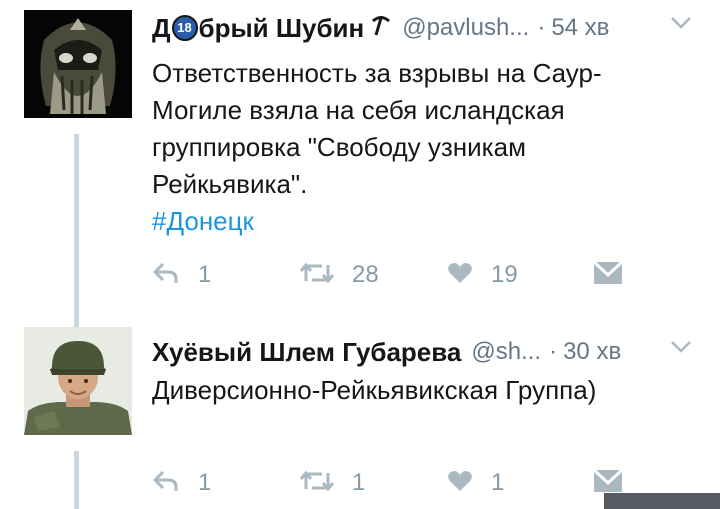 The height and width of the screenshot is (509, 720). Describe the element at coordinates (498, 482) in the screenshot. I see `like-count: 1` at that location.